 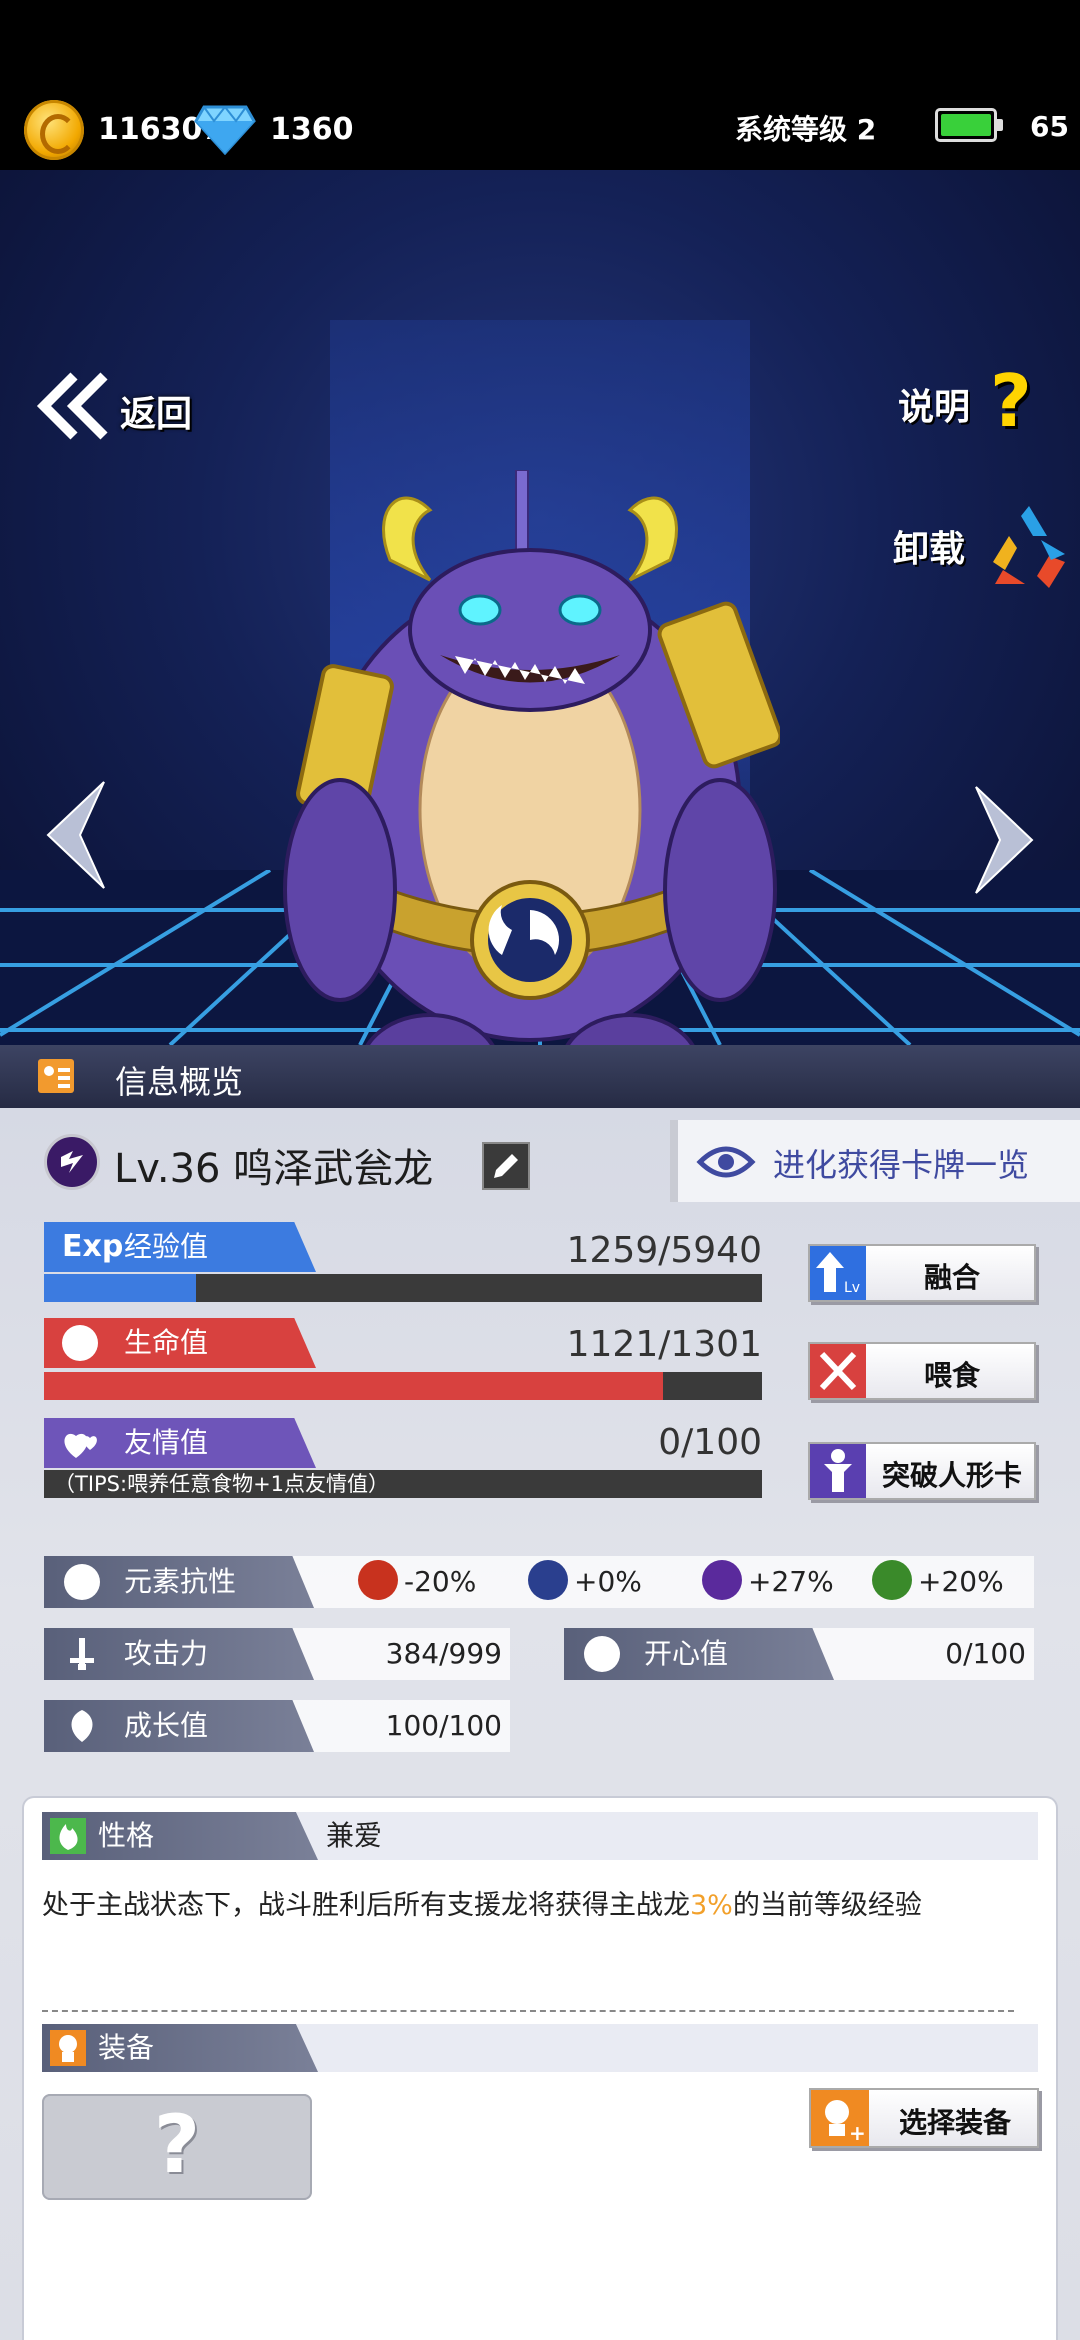 I want to click on equipment-icon, so click(x=68, y=2048).